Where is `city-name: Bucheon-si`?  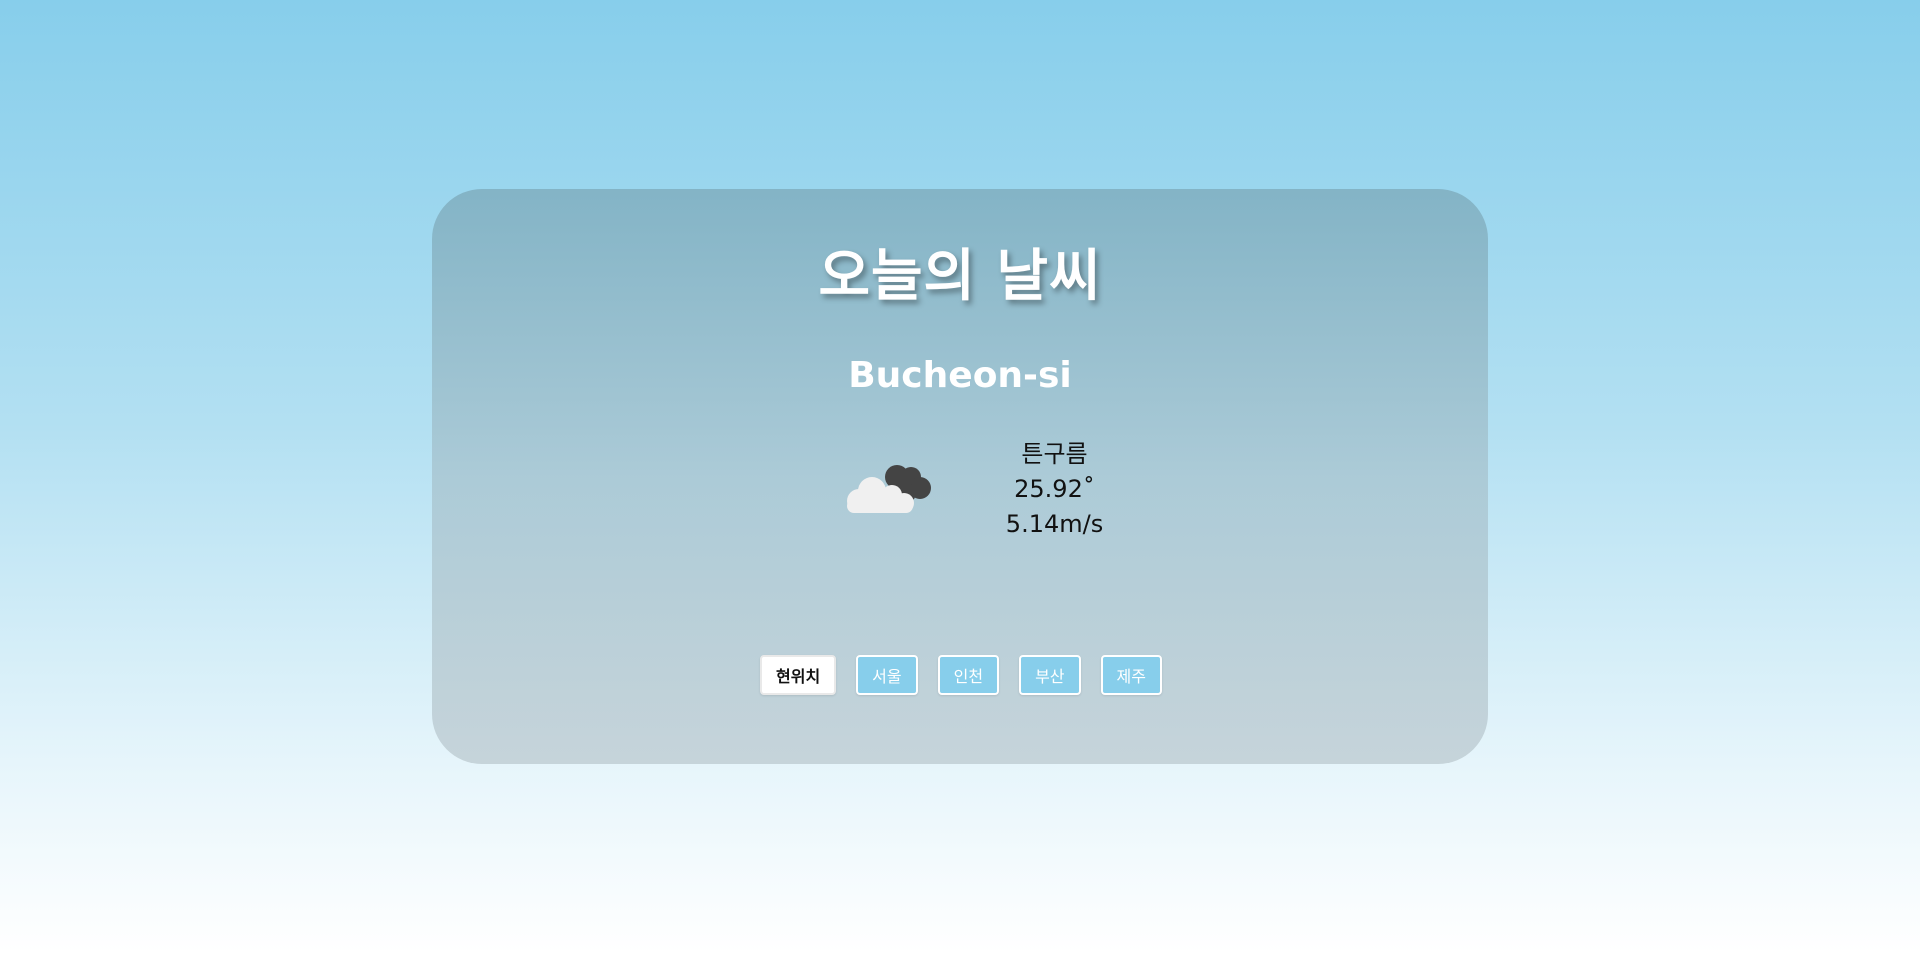 city-name: Bucheon-si is located at coordinates (960, 375).